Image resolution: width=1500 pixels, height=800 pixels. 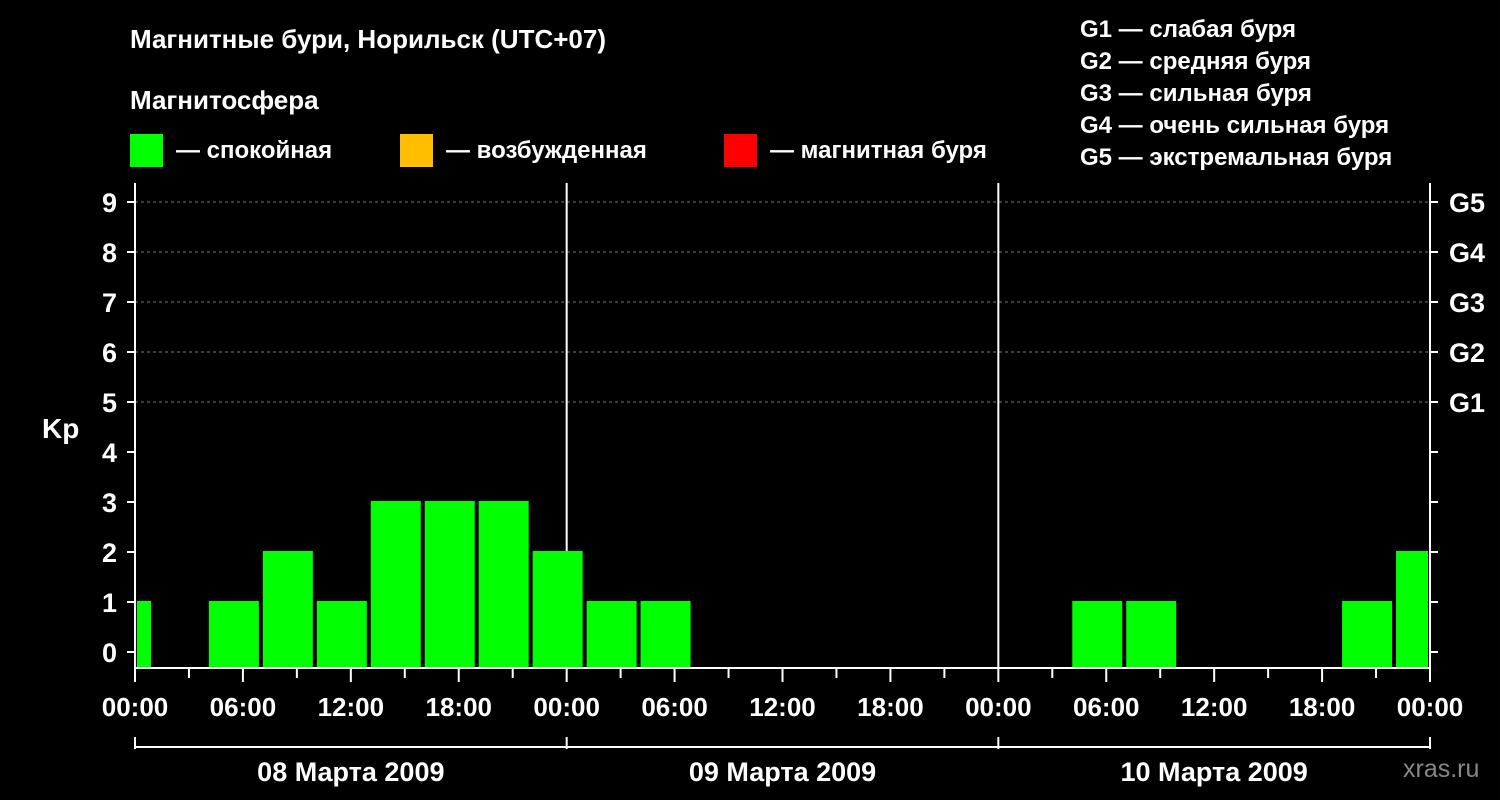 What do you see at coordinates (109, 553) in the screenshot?
I see `y-tick-label-2: 2` at bounding box center [109, 553].